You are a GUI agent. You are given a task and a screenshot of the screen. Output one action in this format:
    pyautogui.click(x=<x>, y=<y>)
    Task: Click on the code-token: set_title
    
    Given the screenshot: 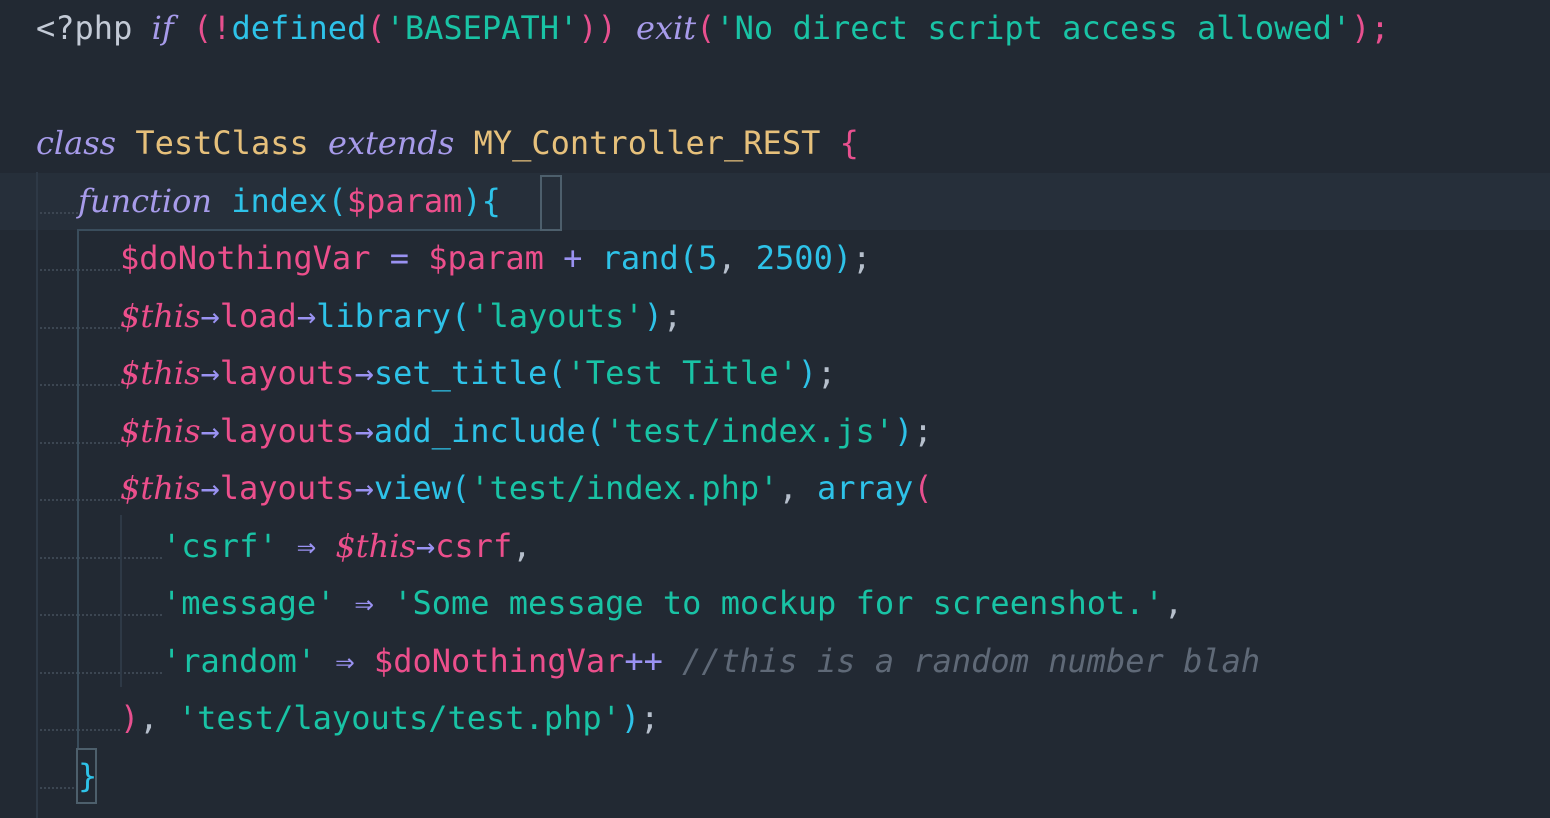 What is the action you would take?
    pyautogui.click(x=460, y=373)
    